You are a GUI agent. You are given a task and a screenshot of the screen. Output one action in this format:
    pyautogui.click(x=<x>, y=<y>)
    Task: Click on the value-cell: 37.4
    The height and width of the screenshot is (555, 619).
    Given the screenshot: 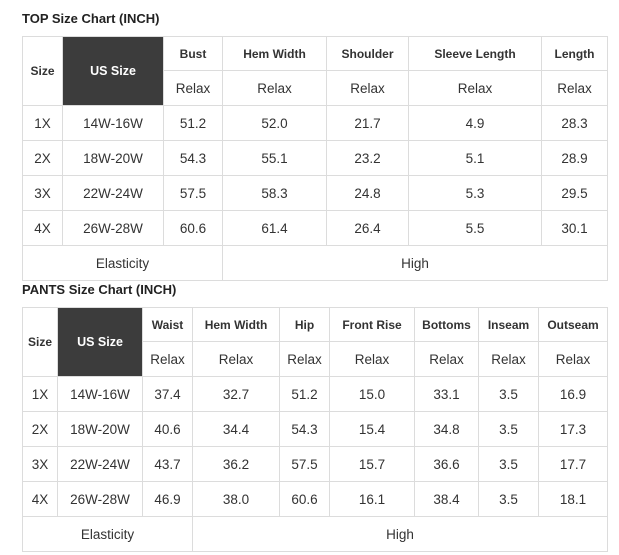 What is the action you would take?
    pyautogui.click(x=167, y=394)
    